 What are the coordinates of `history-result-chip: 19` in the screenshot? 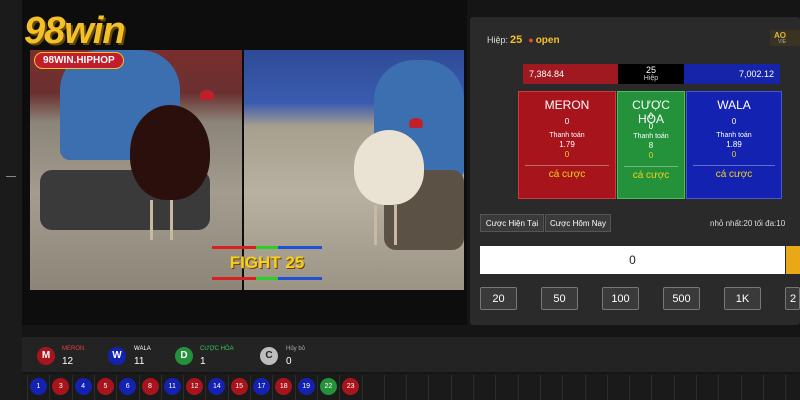 It's located at (306, 386).